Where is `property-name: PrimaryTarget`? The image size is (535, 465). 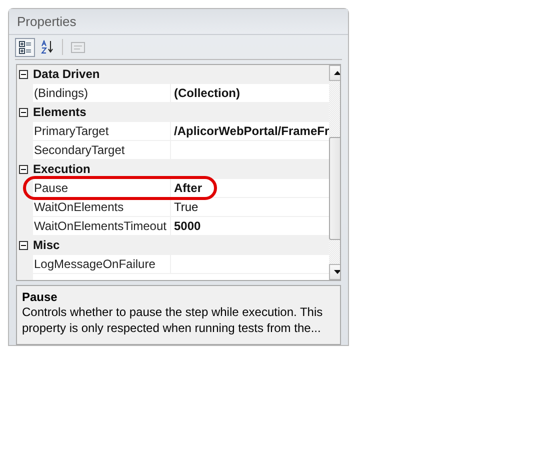 property-name: PrimaryTarget is located at coordinates (102, 131).